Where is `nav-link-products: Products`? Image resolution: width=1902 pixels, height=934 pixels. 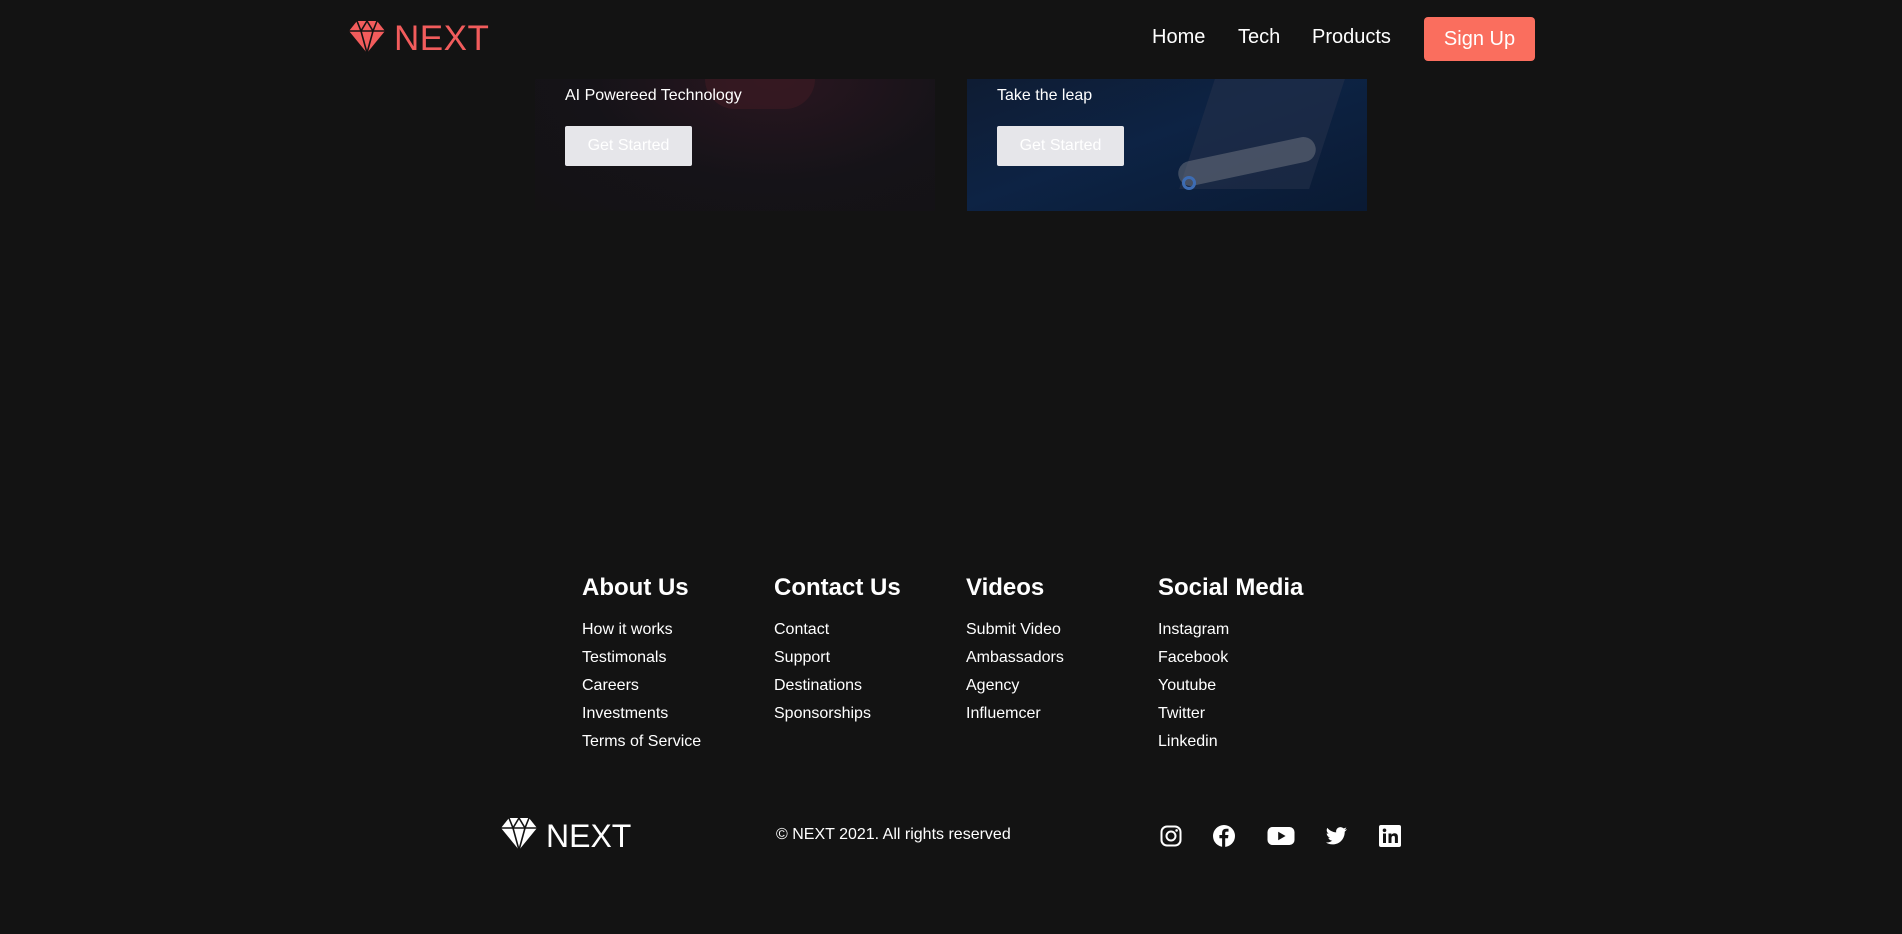
nav-link-products: Products is located at coordinates (1351, 37).